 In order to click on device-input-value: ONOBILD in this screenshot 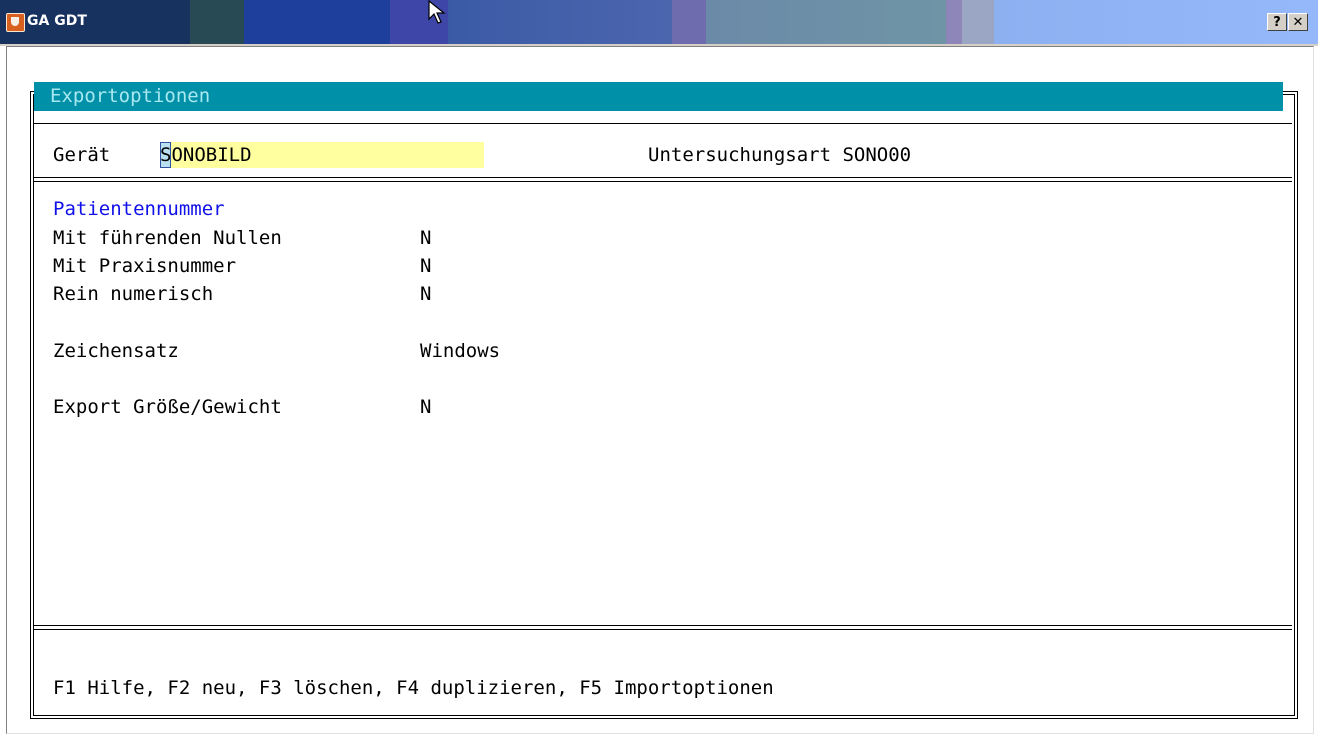, I will do `click(211, 155)`.